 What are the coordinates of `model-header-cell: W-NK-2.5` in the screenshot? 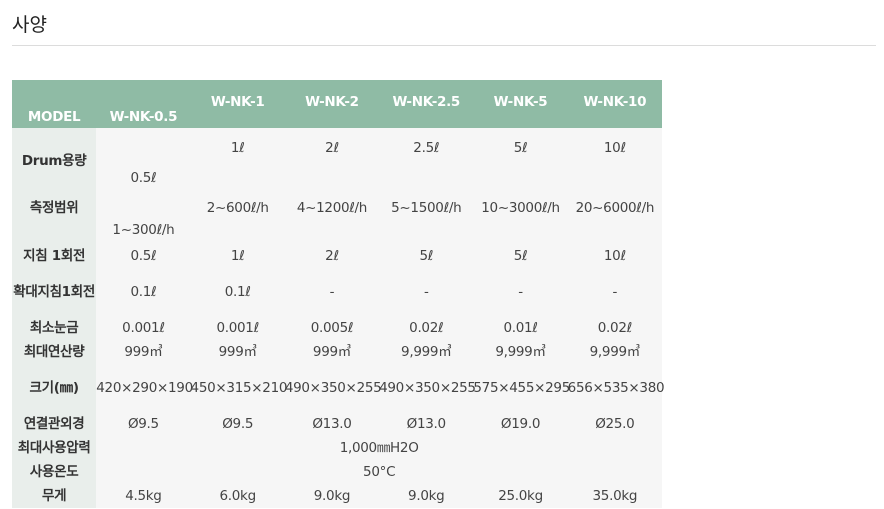 It's located at (426, 104).